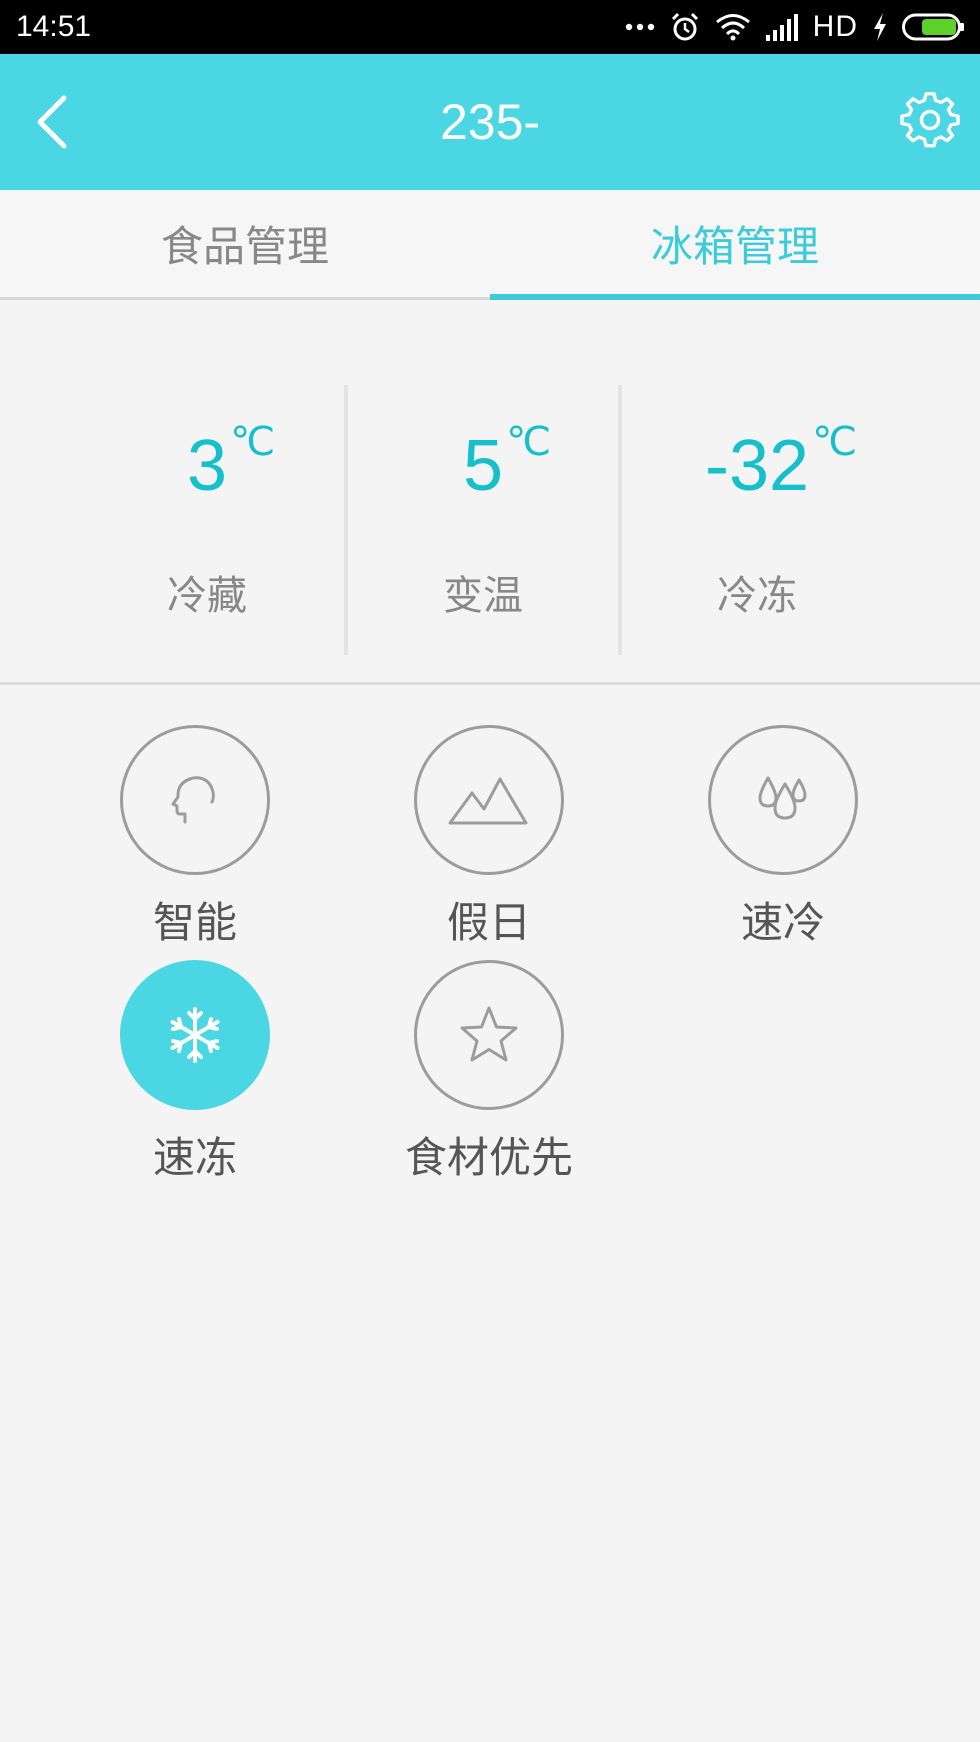 The image size is (980, 1742). I want to click on mode-quick-cool-button: 速冷, so click(783, 837).